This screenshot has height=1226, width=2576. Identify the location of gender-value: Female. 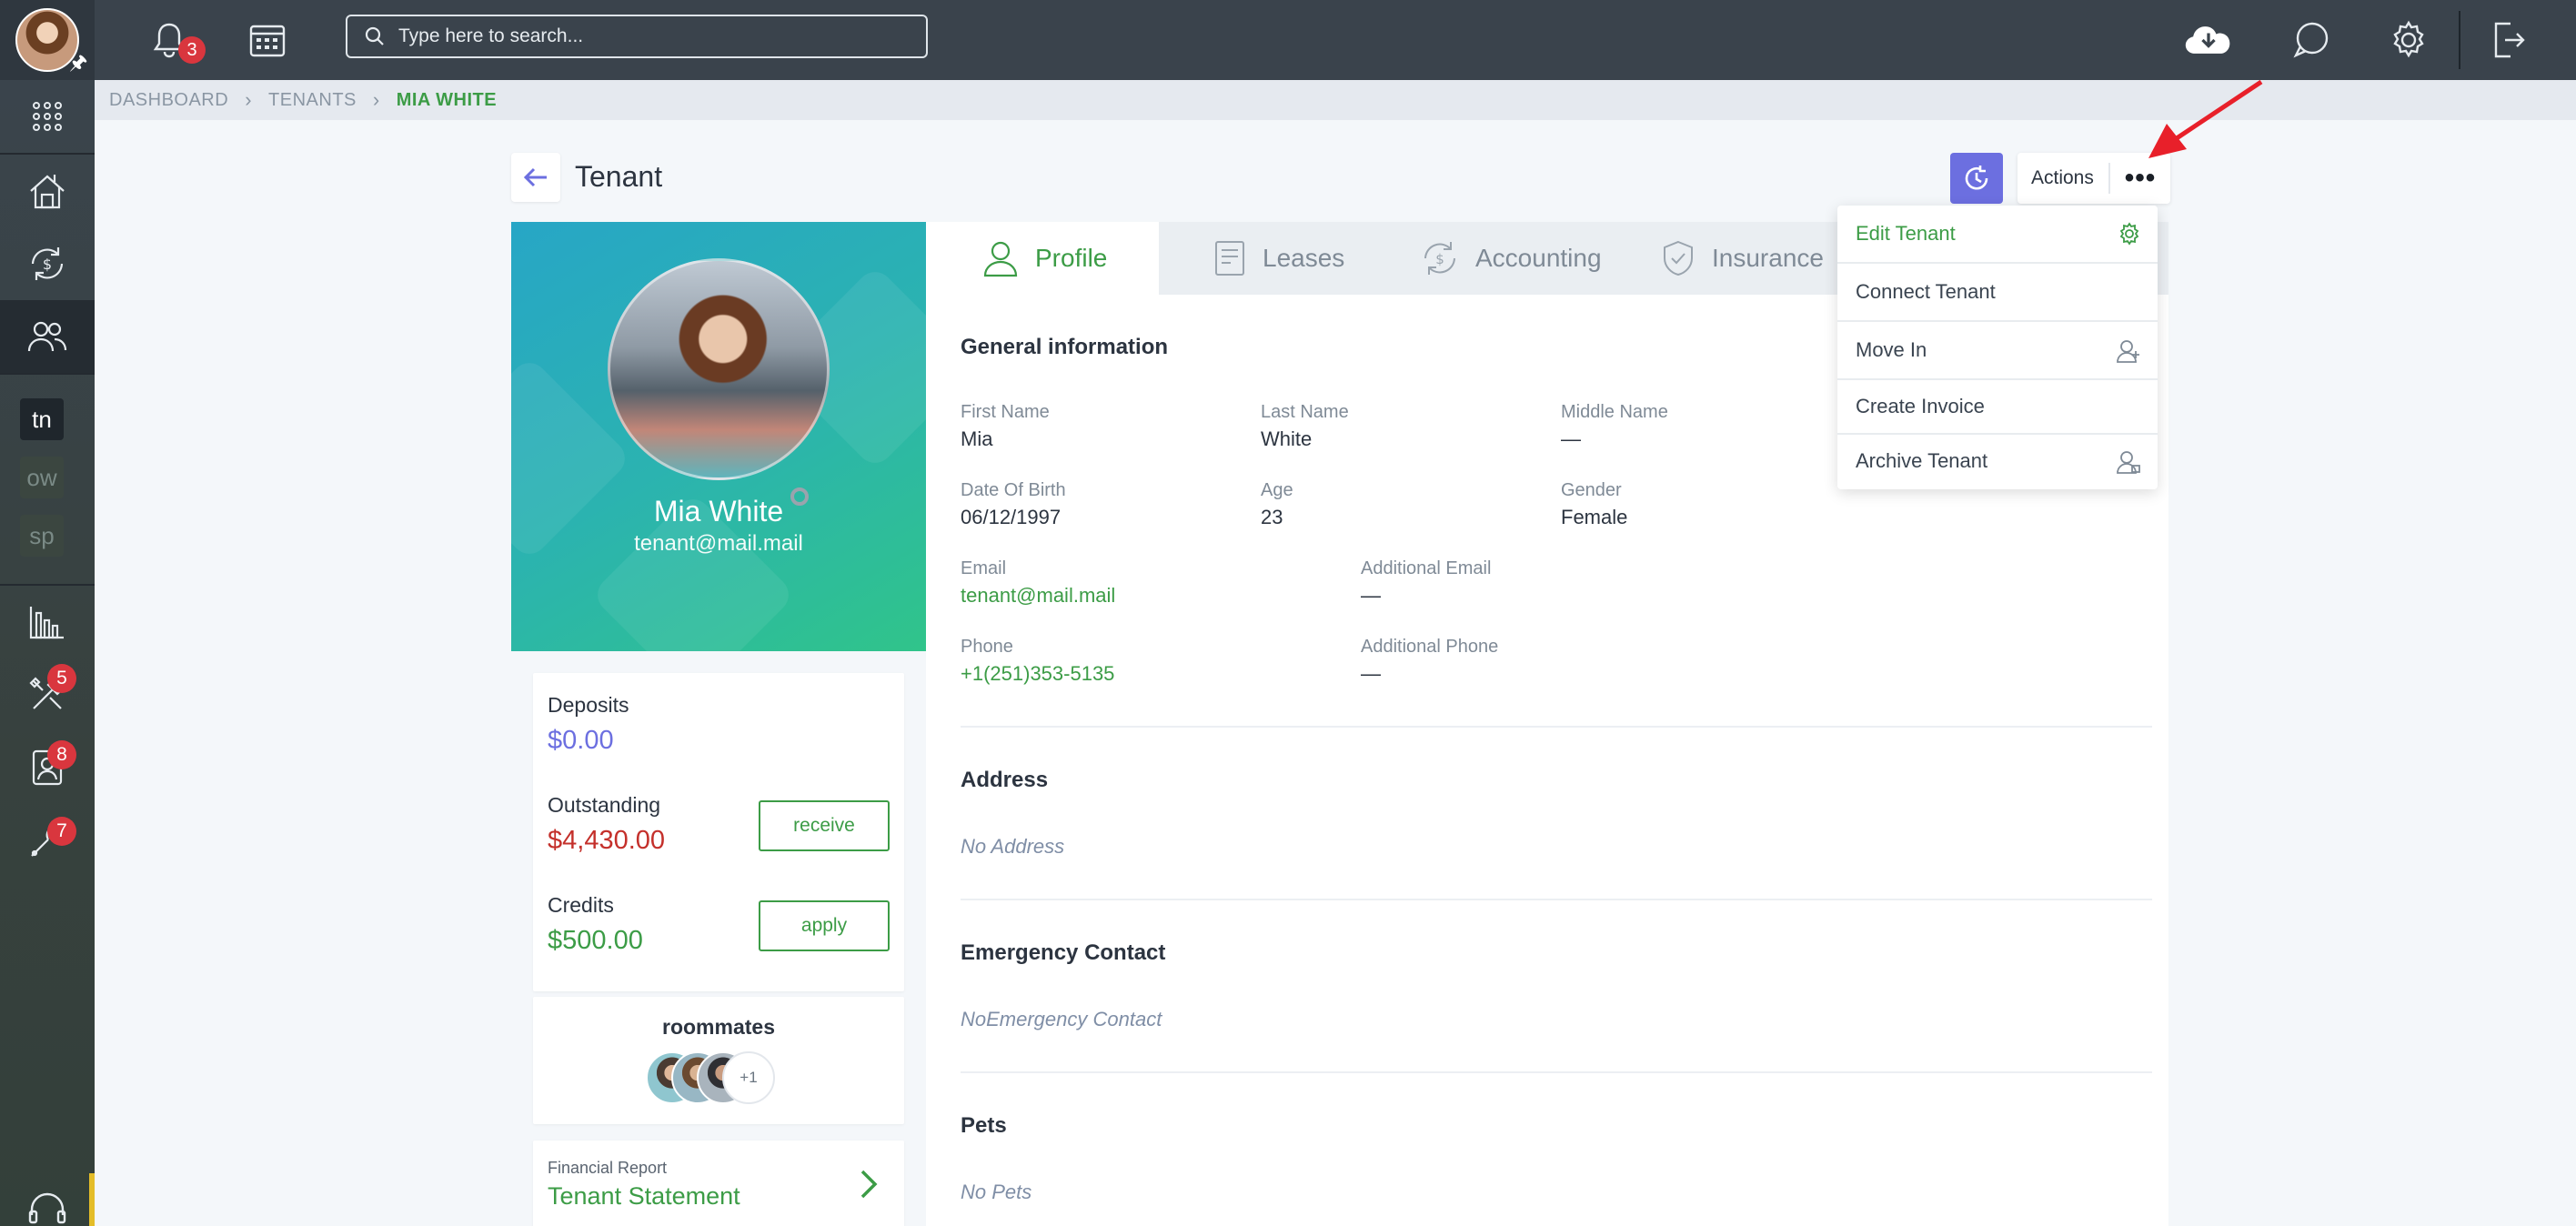
(1594, 517).